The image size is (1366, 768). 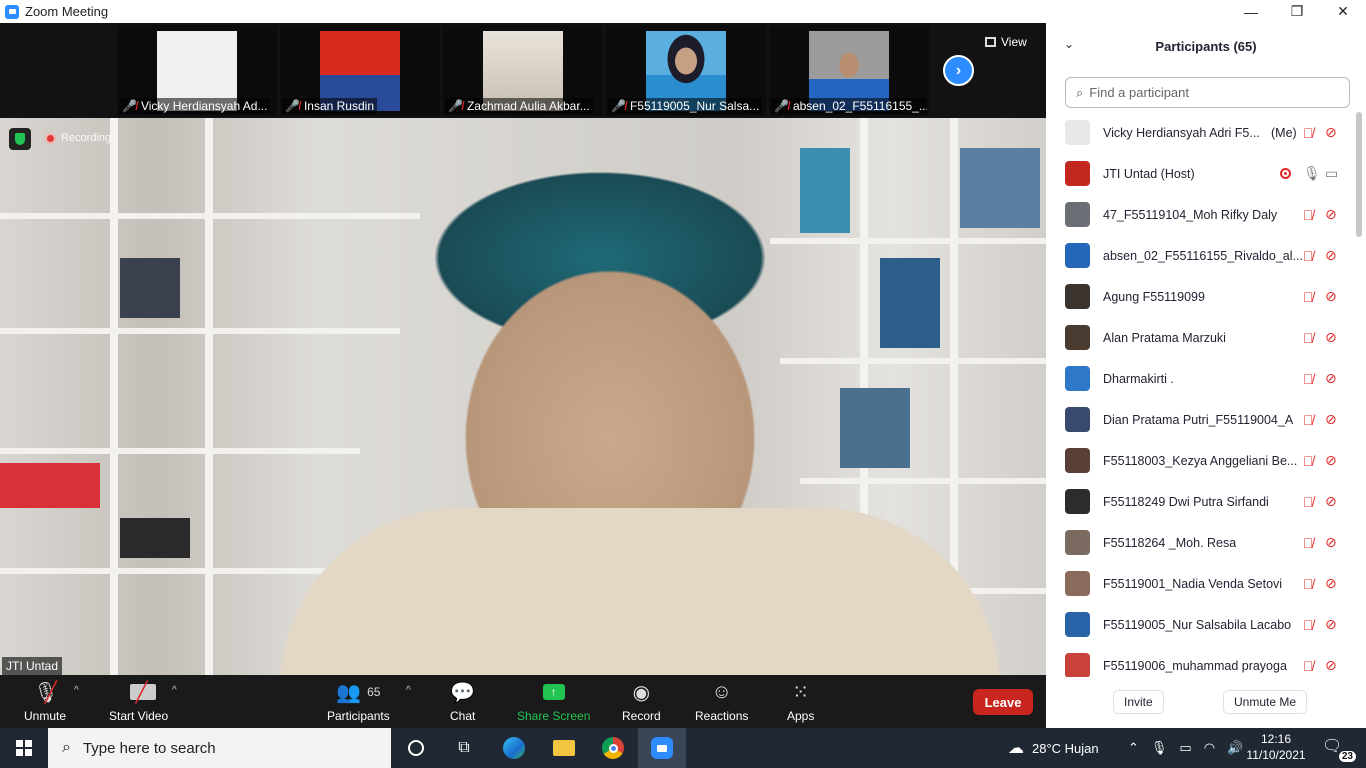 I want to click on window-controls: — ❐ ✕, so click(x=1297, y=11).